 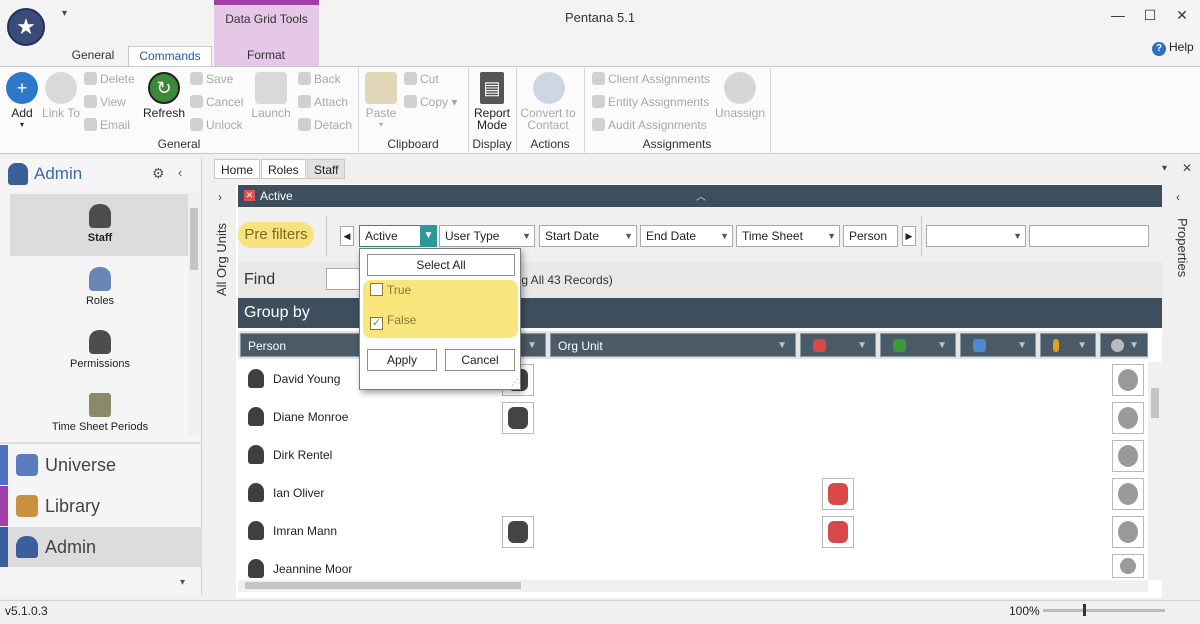 I want to click on attach-button: Attach, so click(x=323, y=102).